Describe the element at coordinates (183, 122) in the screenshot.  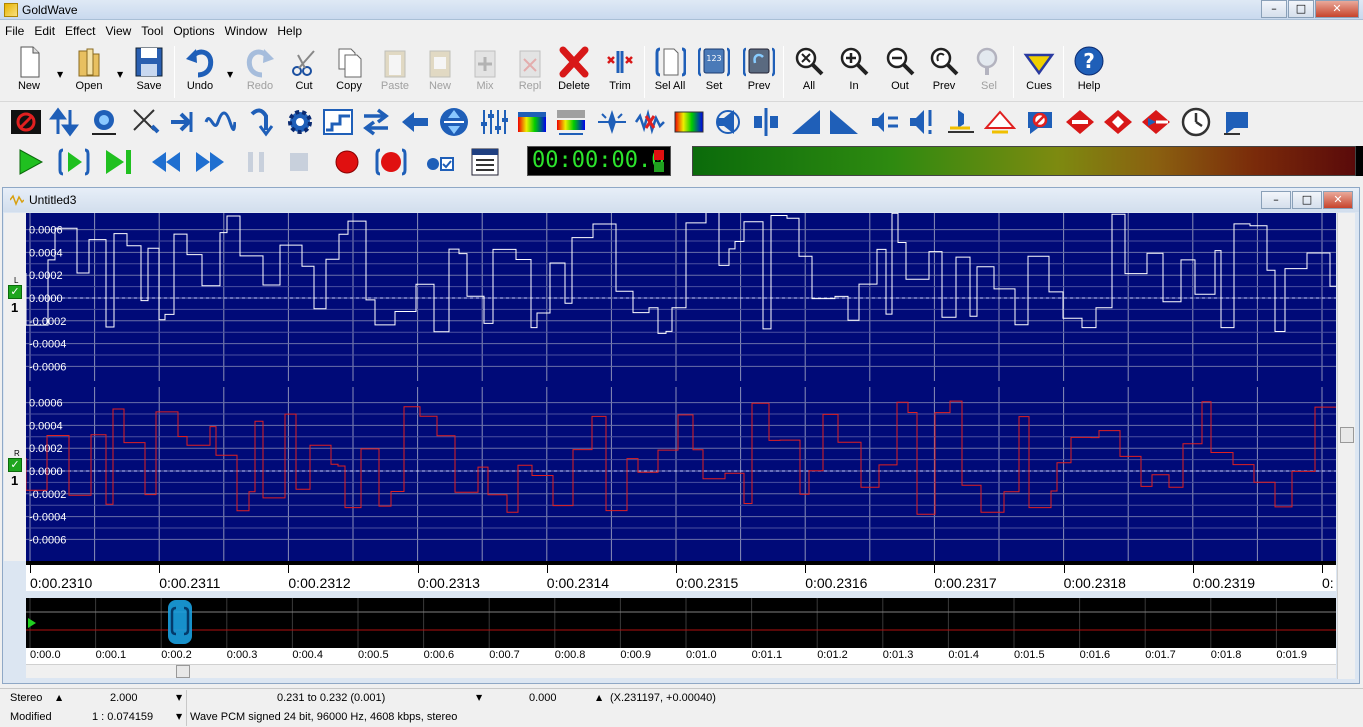
I see `doppler-icon` at that location.